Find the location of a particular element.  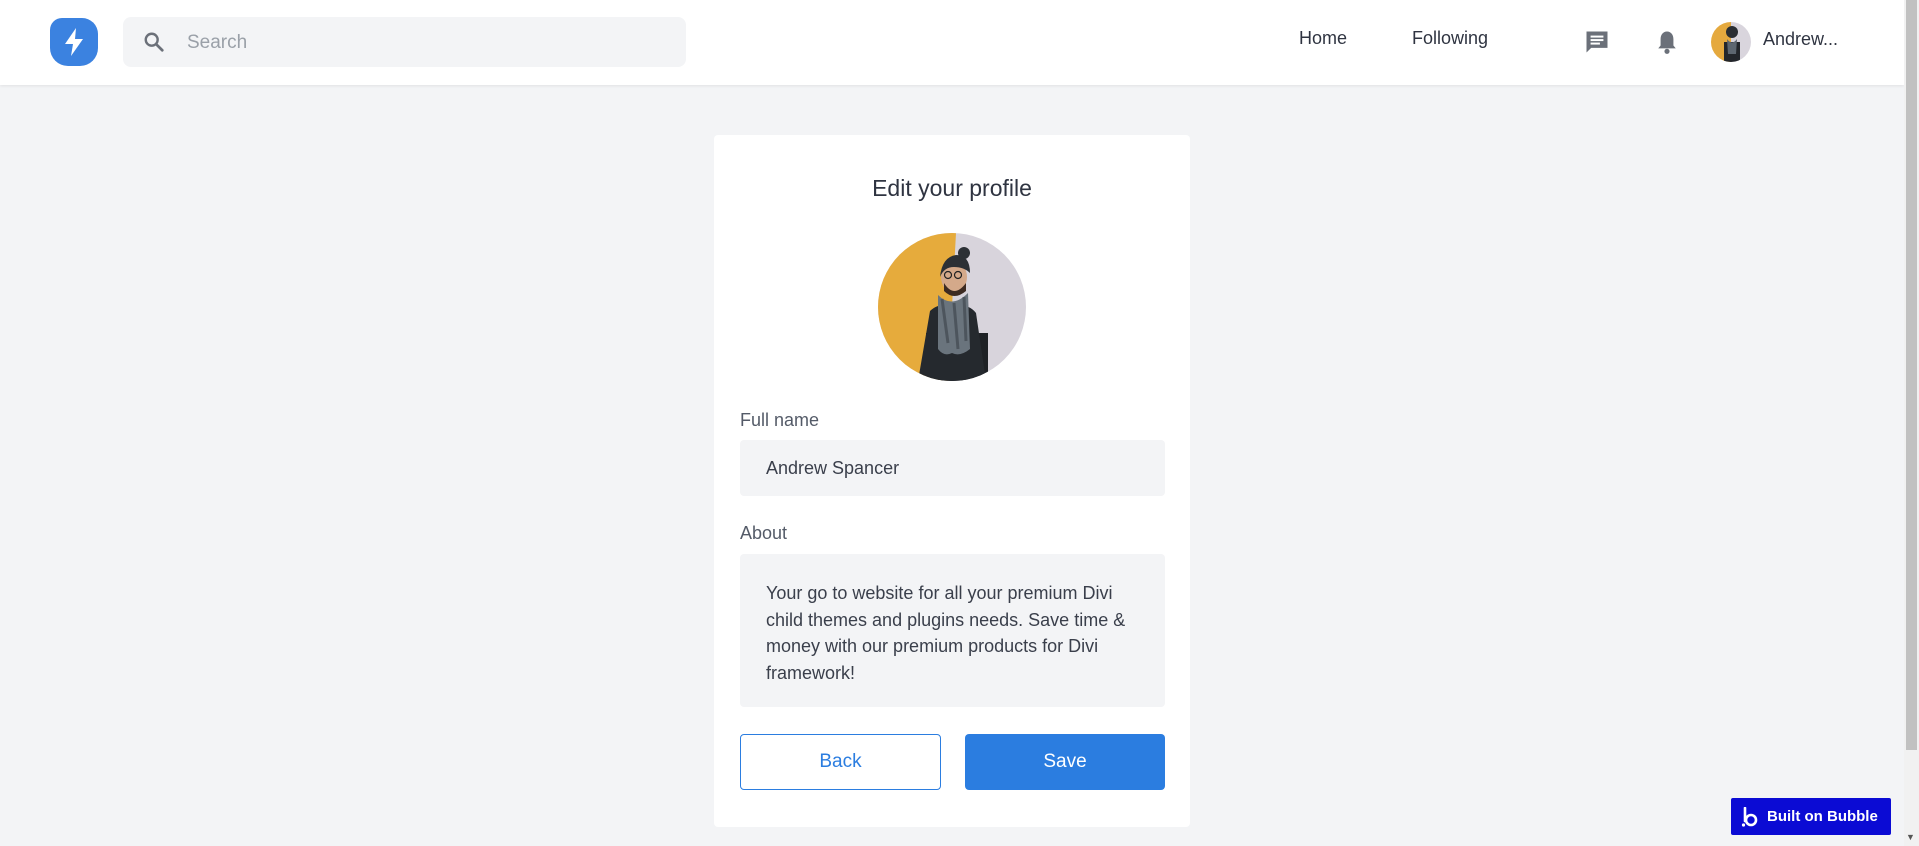

user-avatar is located at coordinates (1731, 42).